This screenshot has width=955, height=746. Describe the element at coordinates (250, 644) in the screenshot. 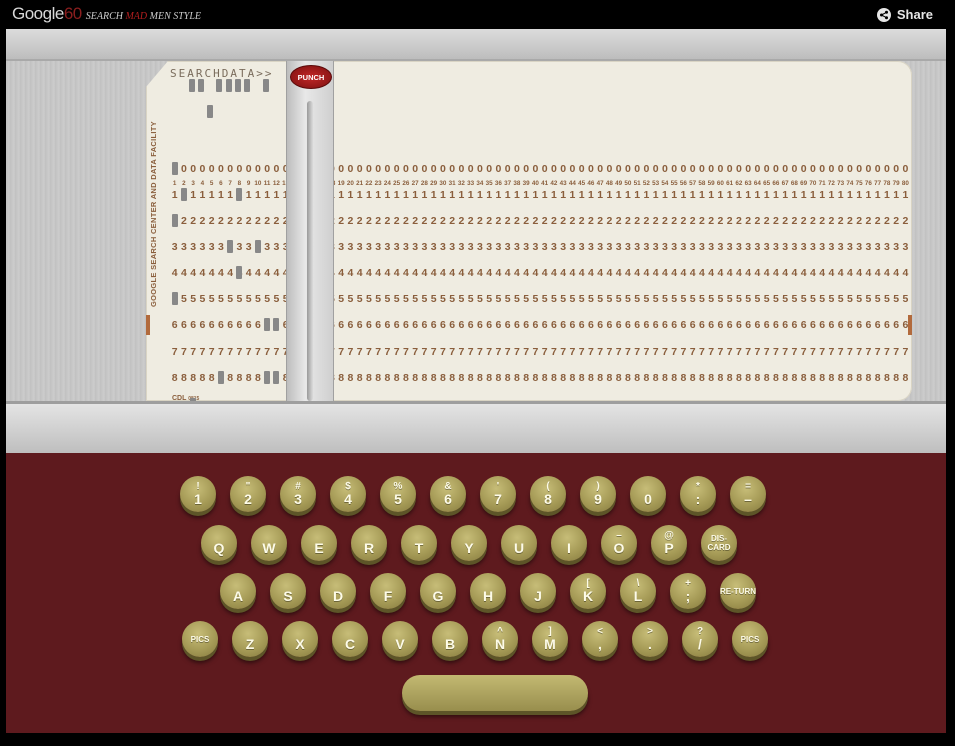

I see `key-label: Z` at that location.